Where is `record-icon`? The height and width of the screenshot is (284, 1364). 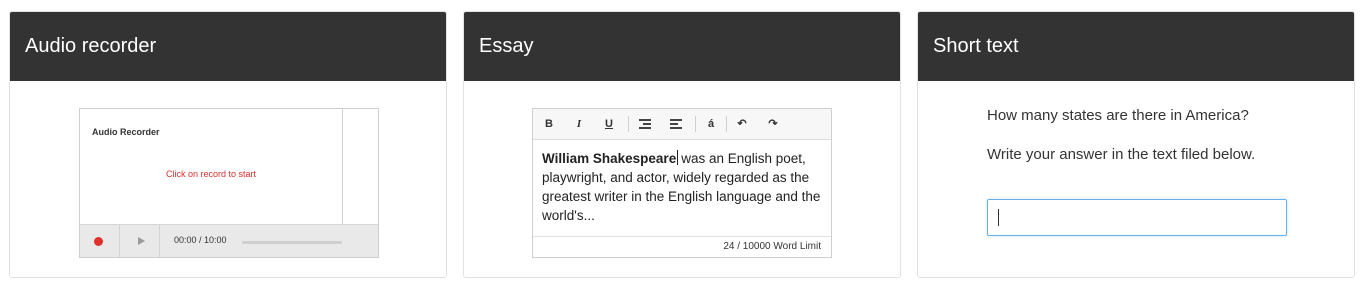
record-icon is located at coordinates (98, 241).